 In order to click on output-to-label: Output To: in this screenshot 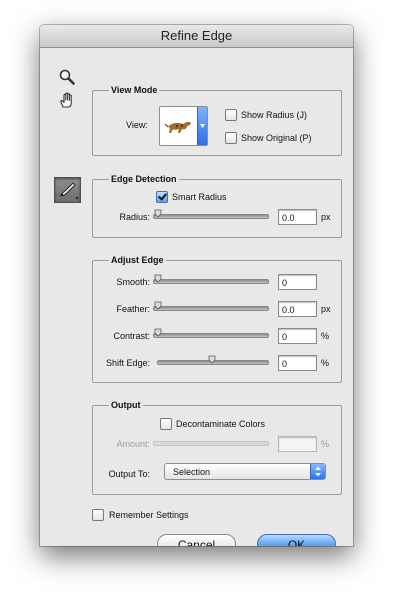, I will do `click(129, 474)`.